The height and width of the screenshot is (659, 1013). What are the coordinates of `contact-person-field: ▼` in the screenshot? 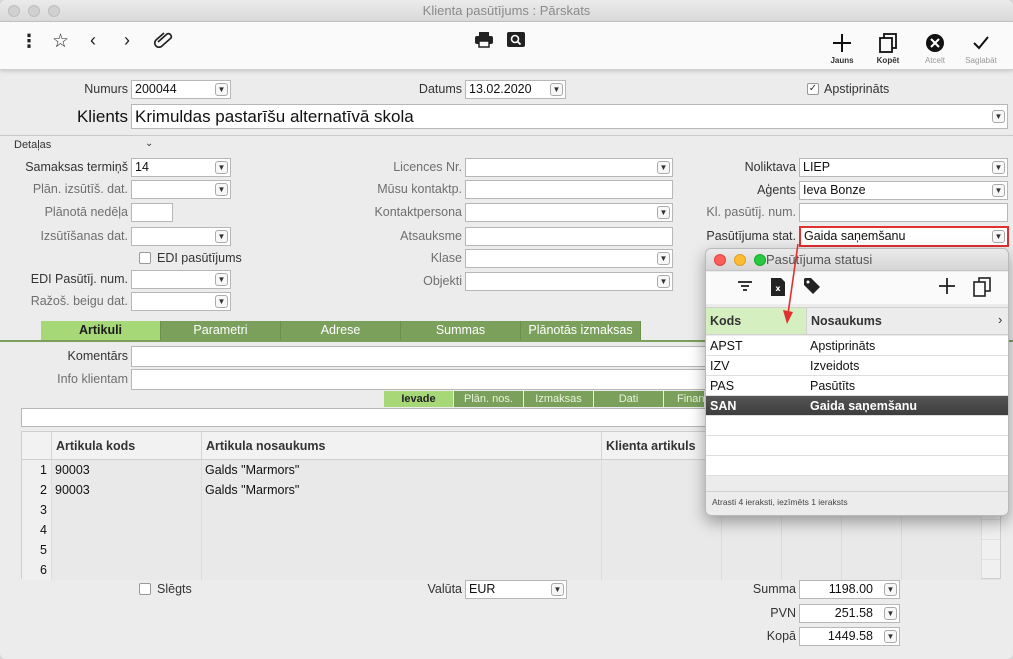 It's located at (569, 212).